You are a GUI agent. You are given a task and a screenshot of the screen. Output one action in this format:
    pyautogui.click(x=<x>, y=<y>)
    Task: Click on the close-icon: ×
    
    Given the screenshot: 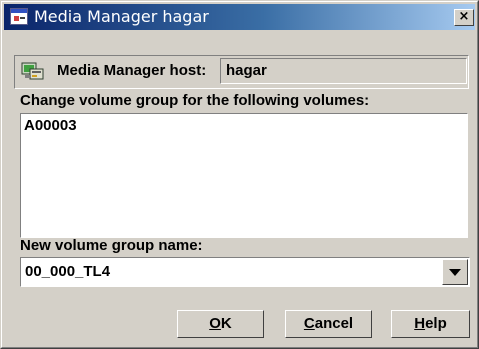 What is the action you would take?
    pyautogui.click(x=464, y=16)
    